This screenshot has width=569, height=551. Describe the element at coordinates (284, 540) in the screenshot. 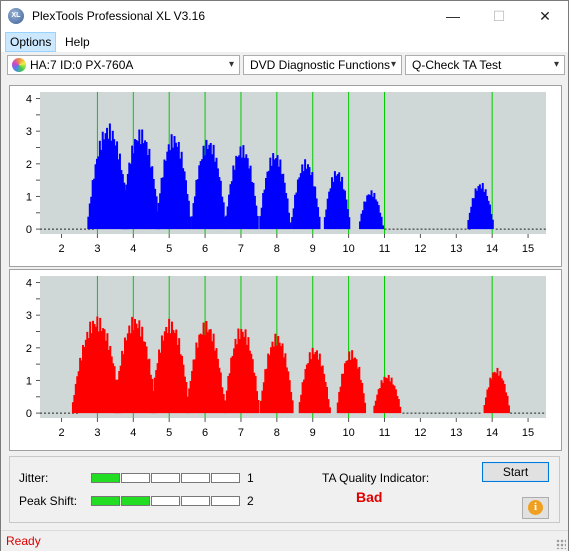

I see `status-bar: Ready` at that location.